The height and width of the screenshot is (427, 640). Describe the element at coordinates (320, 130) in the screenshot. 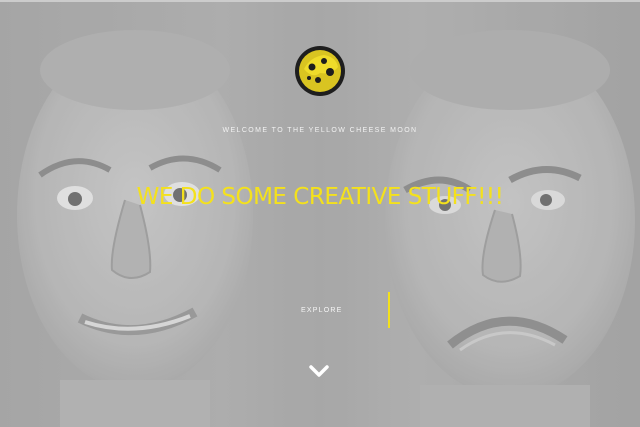

I see `welcome-text: WELCOME TO THE YELLOW CHEESE MOON` at that location.